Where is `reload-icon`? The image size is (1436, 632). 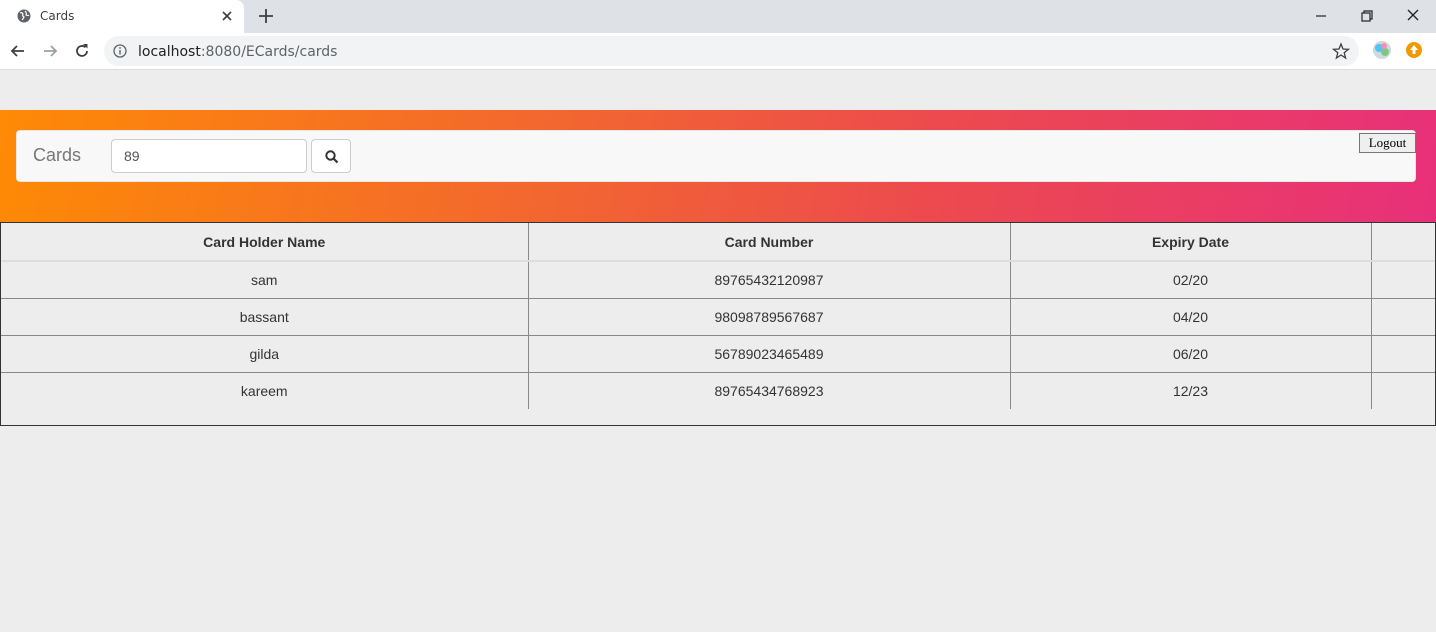
reload-icon is located at coordinates (82, 51).